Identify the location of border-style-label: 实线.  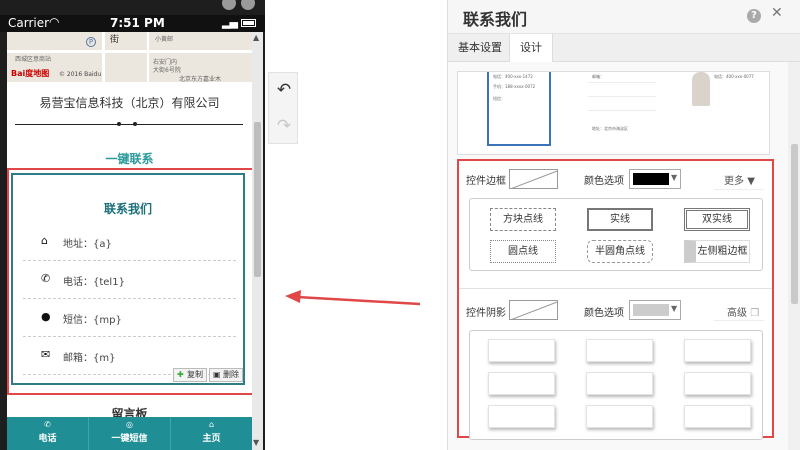
(620, 219).